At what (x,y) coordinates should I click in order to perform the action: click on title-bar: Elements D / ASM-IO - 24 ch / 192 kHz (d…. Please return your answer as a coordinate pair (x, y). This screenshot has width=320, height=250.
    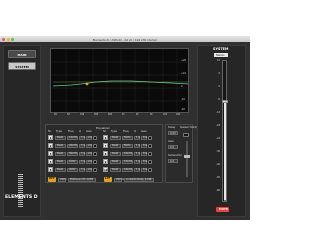
    Looking at the image, I should click on (125, 39).